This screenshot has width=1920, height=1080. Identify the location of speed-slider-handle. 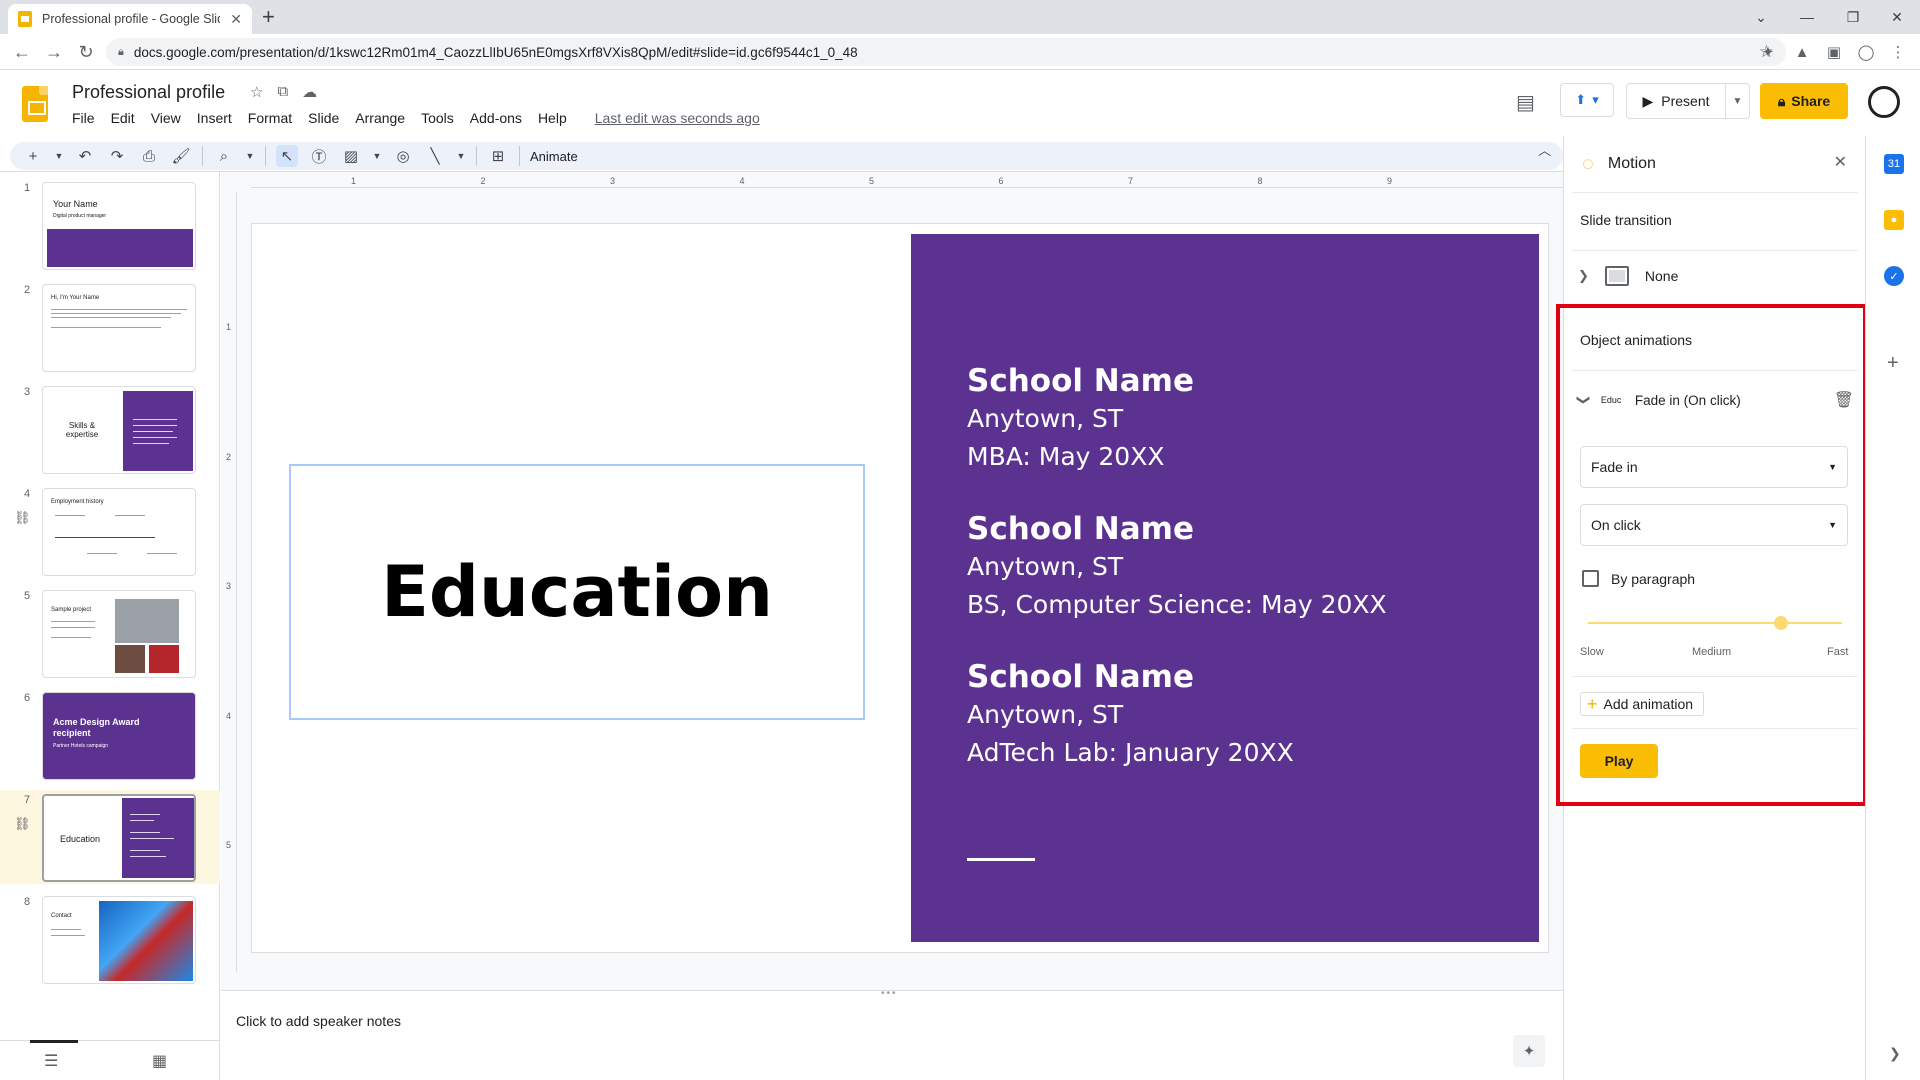
(1781, 623).